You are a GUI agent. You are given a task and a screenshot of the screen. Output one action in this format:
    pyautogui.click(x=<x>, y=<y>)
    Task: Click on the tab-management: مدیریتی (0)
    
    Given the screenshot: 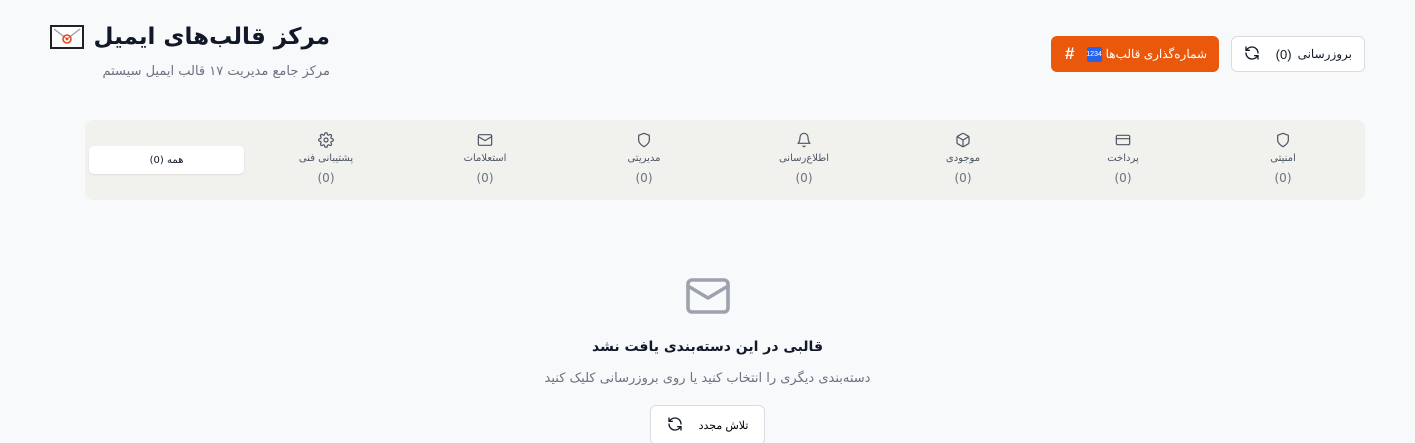 What is the action you would take?
    pyautogui.click(x=644, y=160)
    